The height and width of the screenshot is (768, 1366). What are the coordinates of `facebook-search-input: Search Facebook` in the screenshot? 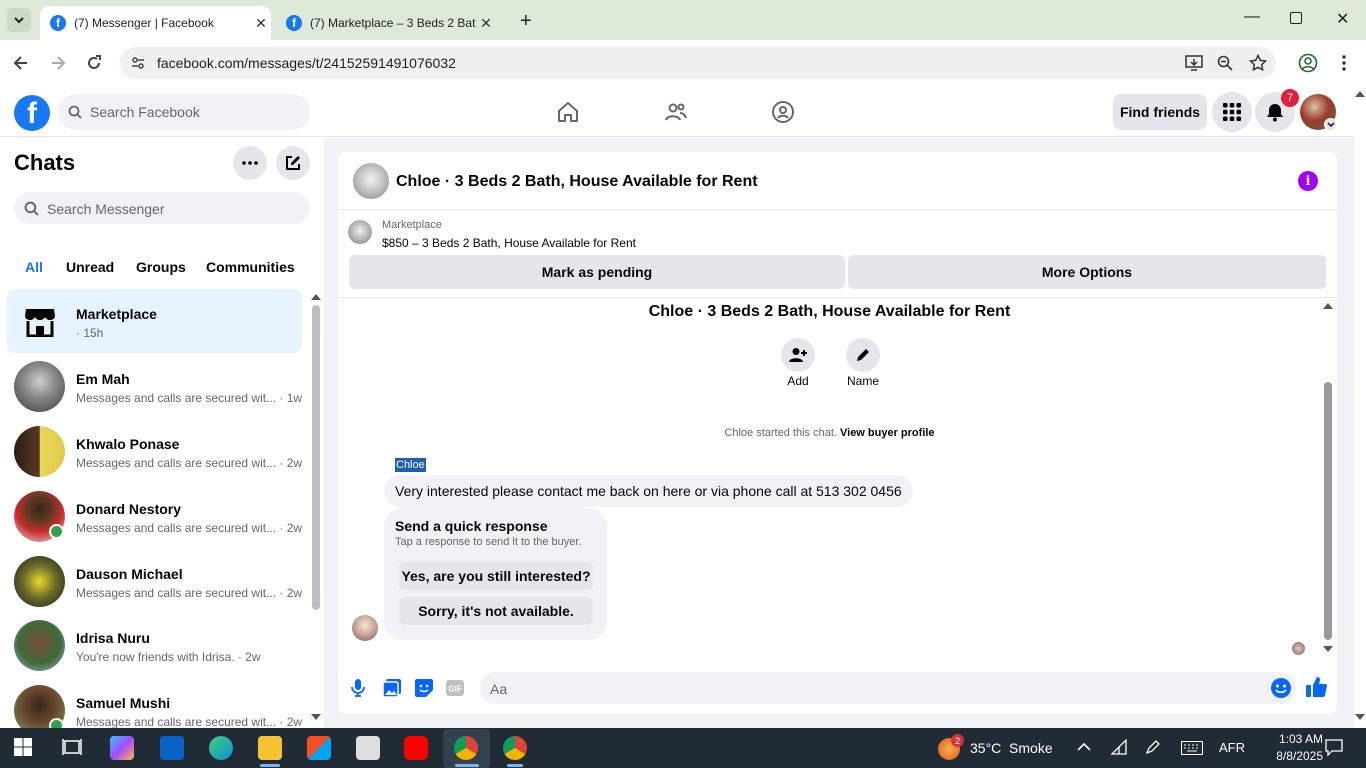 It's located at (184, 112).